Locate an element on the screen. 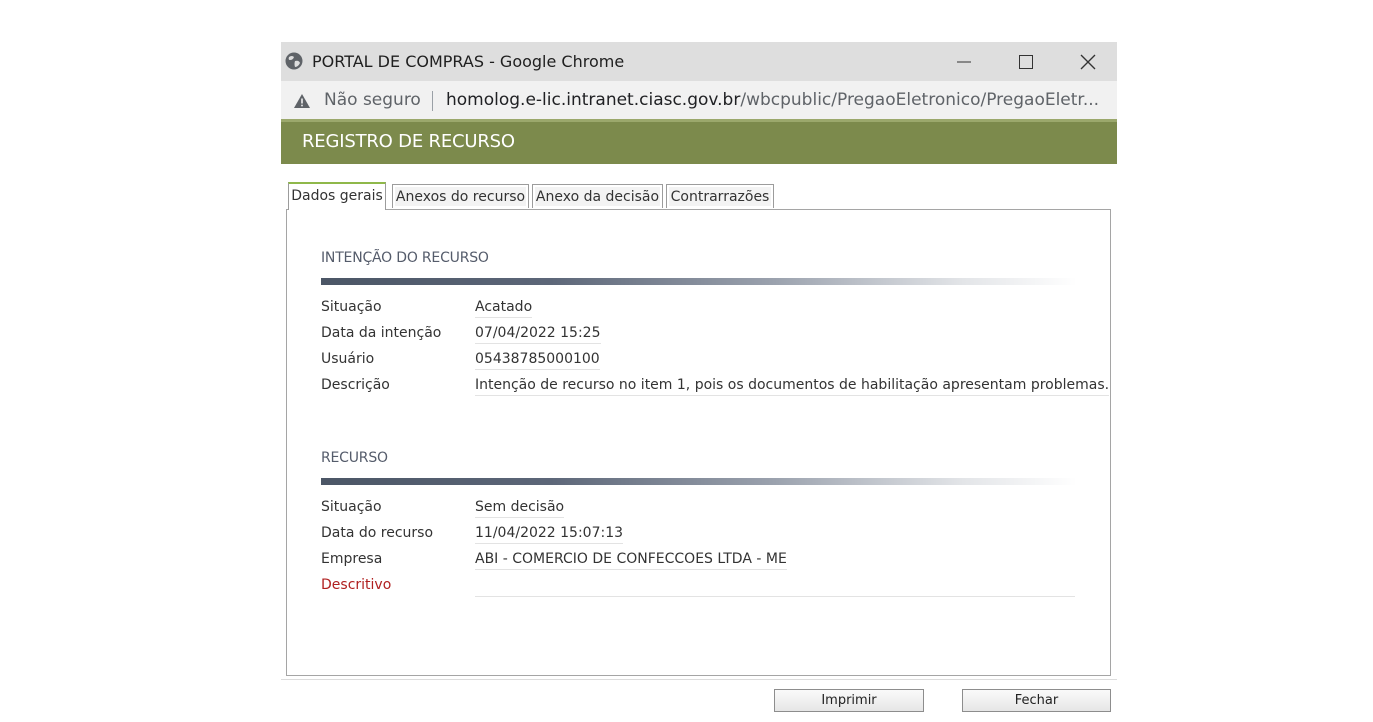  field-value: 07/04/2022 15:25 is located at coordinates (538, 334).